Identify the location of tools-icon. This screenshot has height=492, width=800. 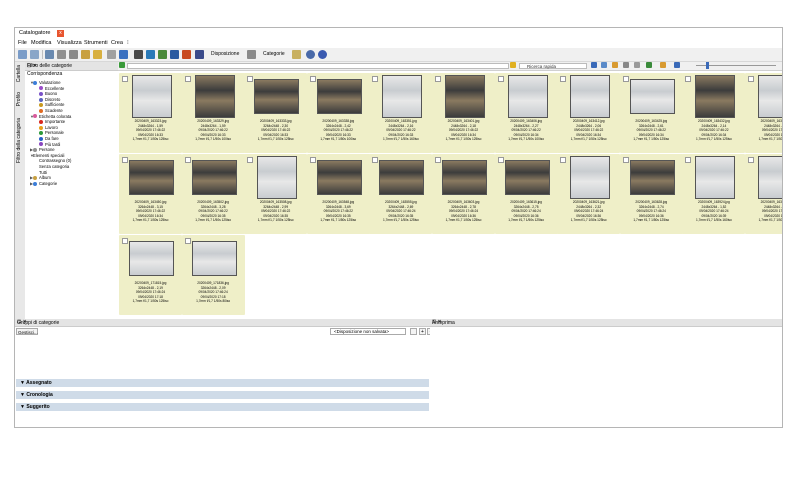
(73, 54).